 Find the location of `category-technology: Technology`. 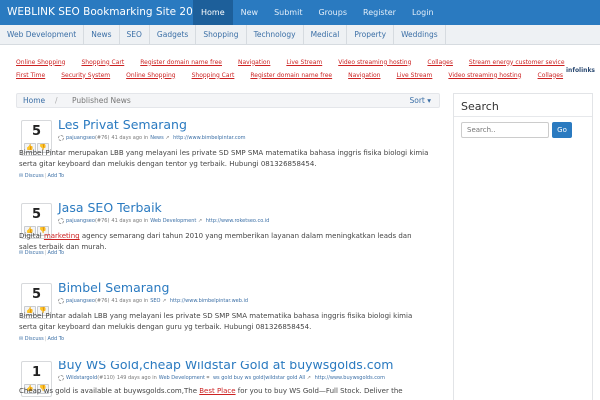

category-technology: Technology is located at coordinates (275, 35).